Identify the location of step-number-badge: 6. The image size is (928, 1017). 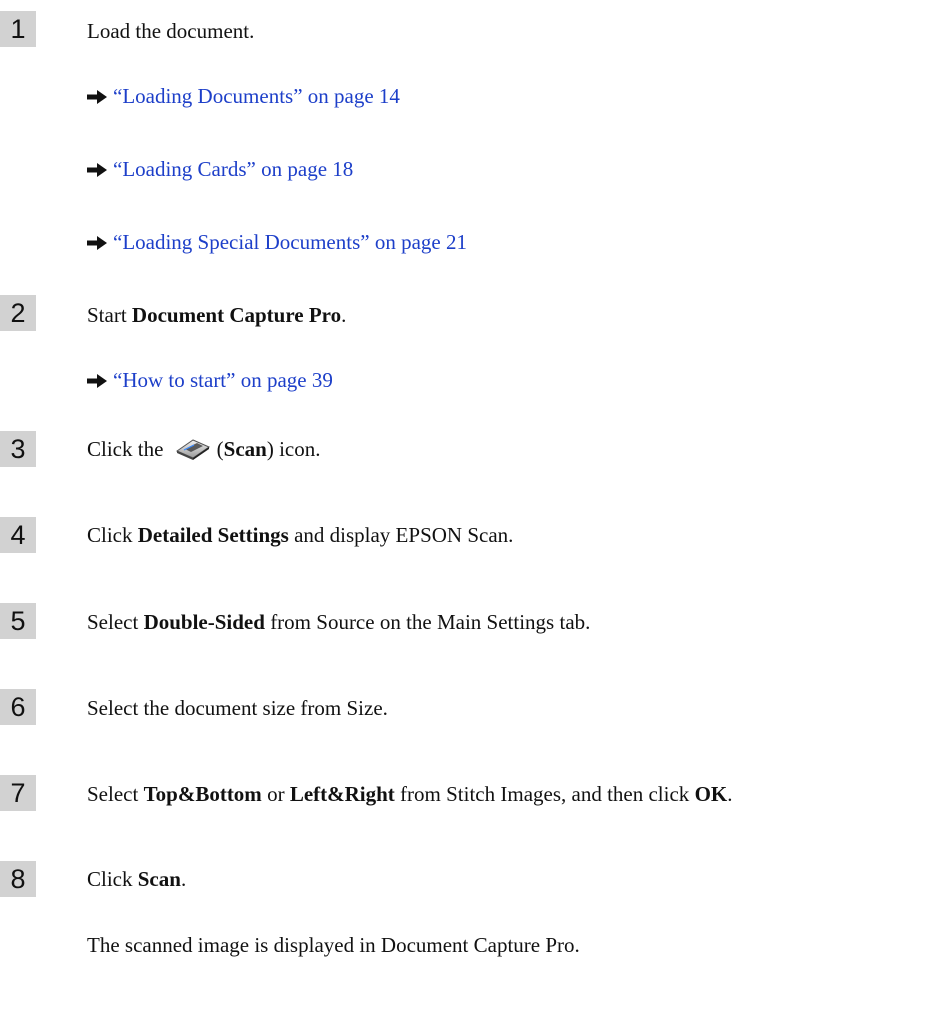
(18, 707).